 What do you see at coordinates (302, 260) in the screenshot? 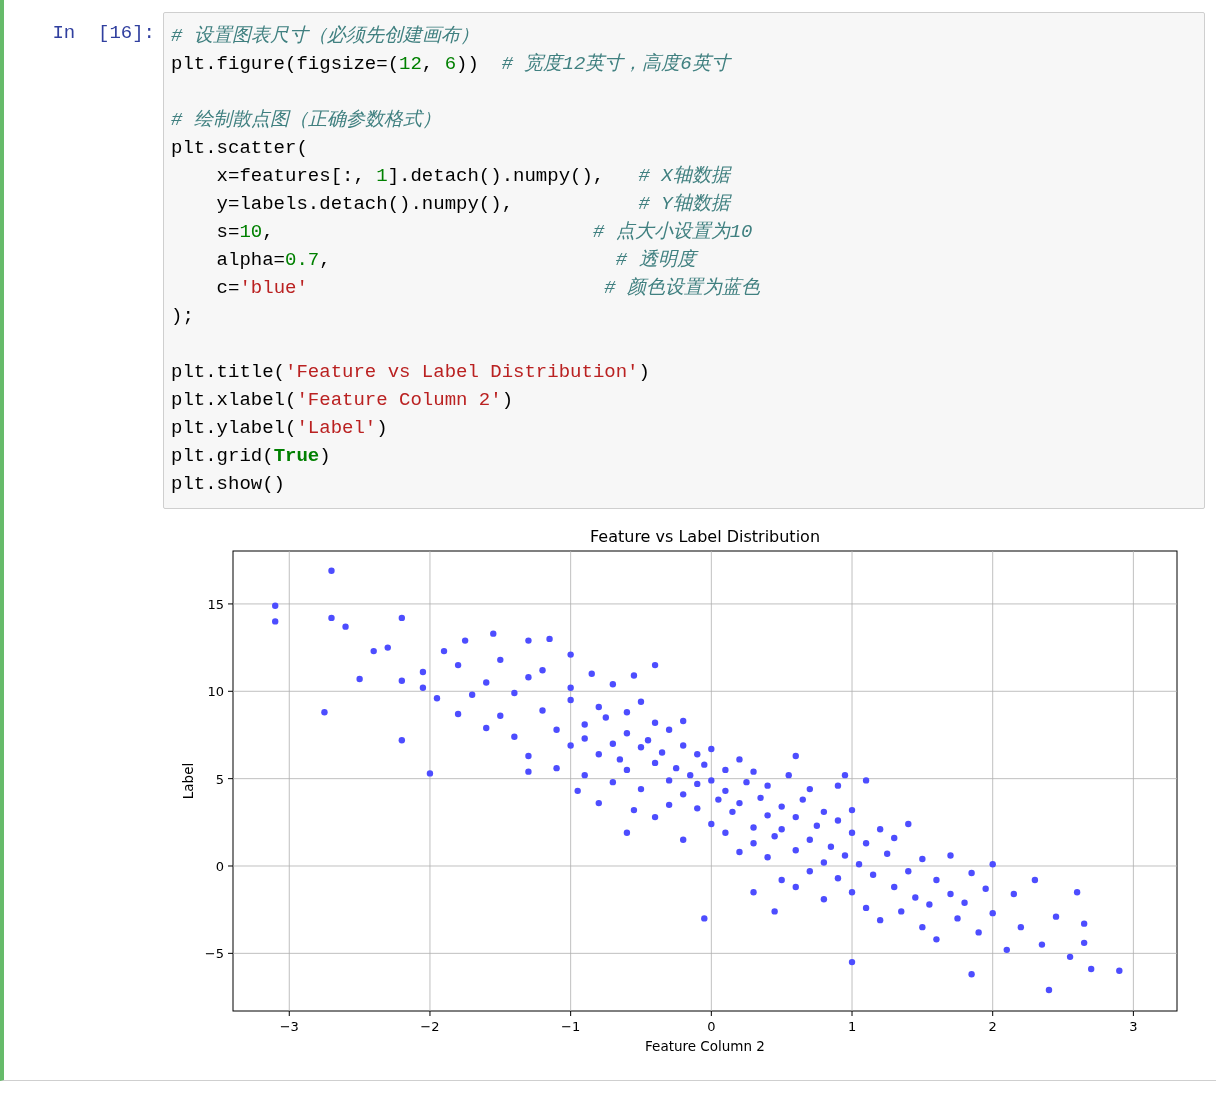
I see `code-token: 0.7` at bounding box center [302, 260].